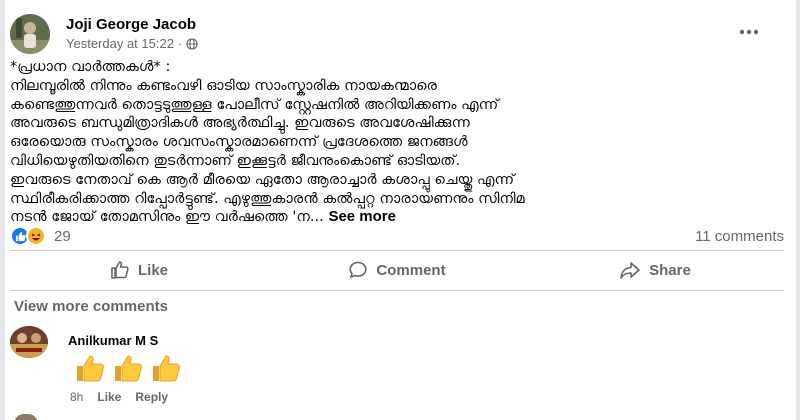  What do you see at coordinates (131, 24) in the screenshot?
I see `post-author-name: Joji George Jacob` at bounding box center [131, 24].